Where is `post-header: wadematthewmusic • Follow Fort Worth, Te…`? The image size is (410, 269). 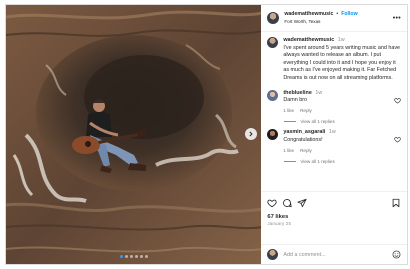 post-header: wadematthewmusic • Follow Fort Worth, Te… is located at coordinates (334, 18).